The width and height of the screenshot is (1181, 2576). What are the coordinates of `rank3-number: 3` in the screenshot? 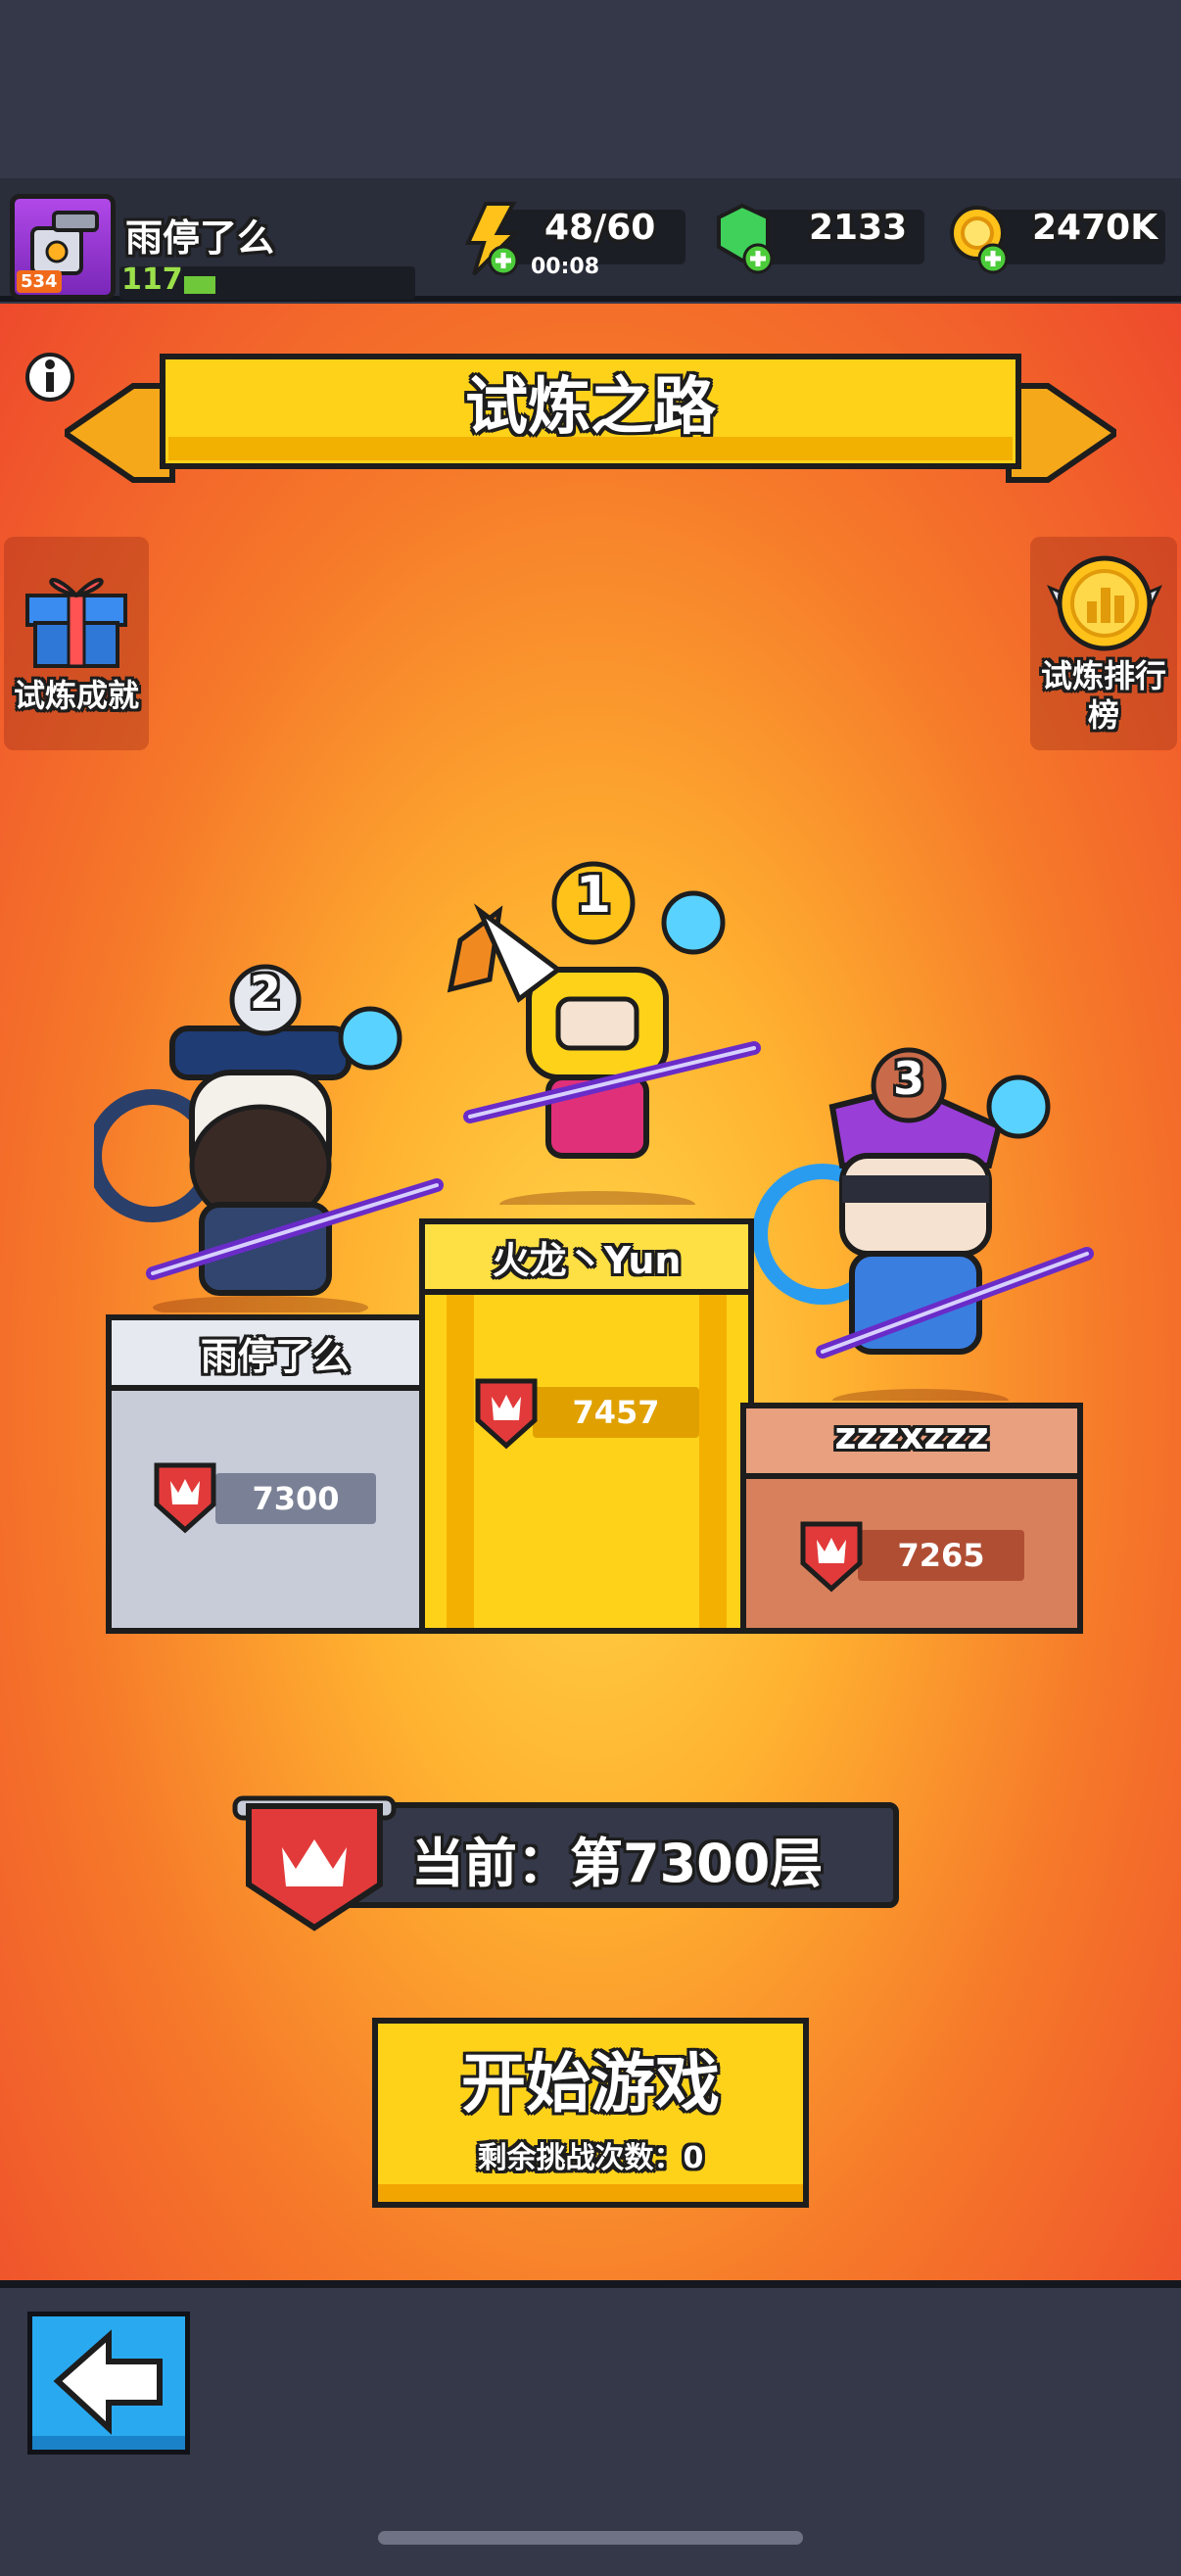 It's located at (908, 1078).